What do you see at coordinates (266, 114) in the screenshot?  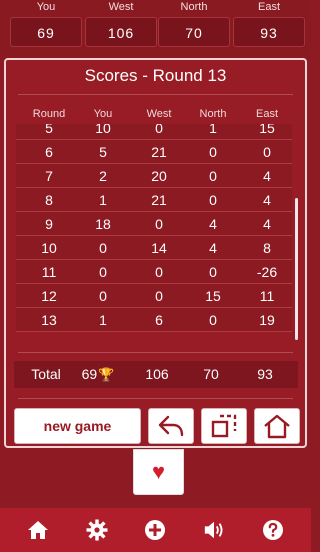 I see `column-header-east: East` at bounding box center [266, 114].